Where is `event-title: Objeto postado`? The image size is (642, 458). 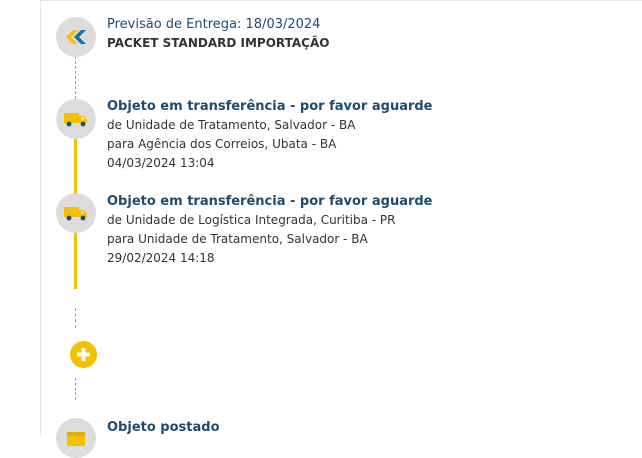 event-title: Objeto postado is located at coordinates (163, 427).